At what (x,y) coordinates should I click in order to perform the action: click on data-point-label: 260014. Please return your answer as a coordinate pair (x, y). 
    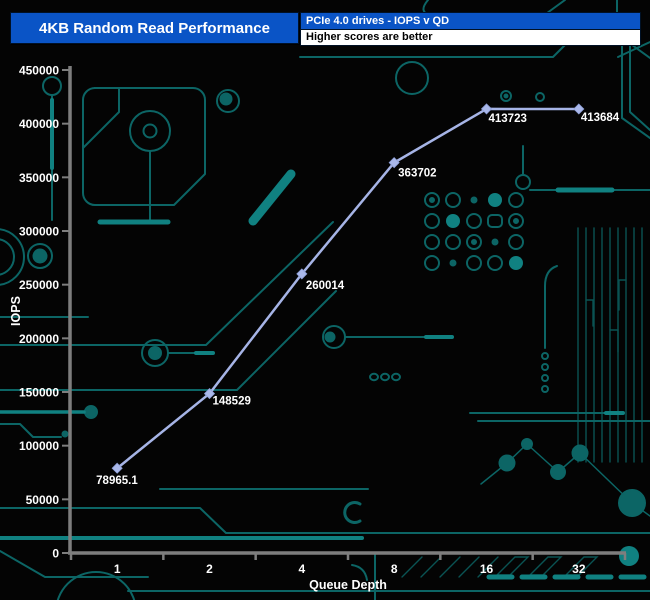
    Looking at the image, I should click on (325, 286).